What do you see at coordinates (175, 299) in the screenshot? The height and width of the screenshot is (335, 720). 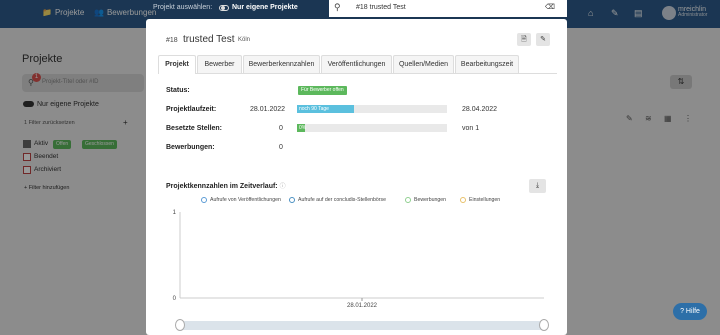 I see `y-tick-label: 0` at bounding box center [175, 299].